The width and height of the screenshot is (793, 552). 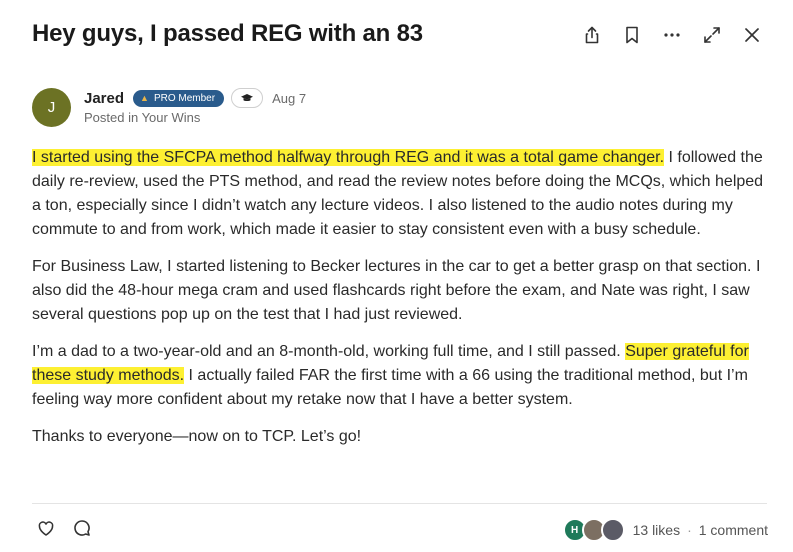 I want to click on avatar: J, so click(x=51, y=107).